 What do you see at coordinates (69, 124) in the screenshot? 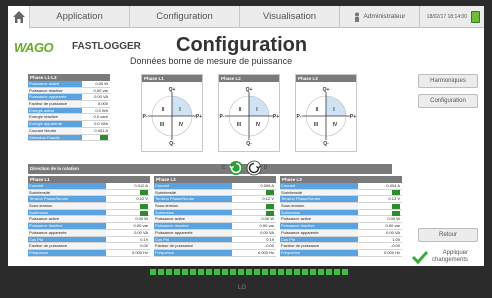
I see `table-row: Energie apparente 0.0 VAh` at bounding box center [69, 124].